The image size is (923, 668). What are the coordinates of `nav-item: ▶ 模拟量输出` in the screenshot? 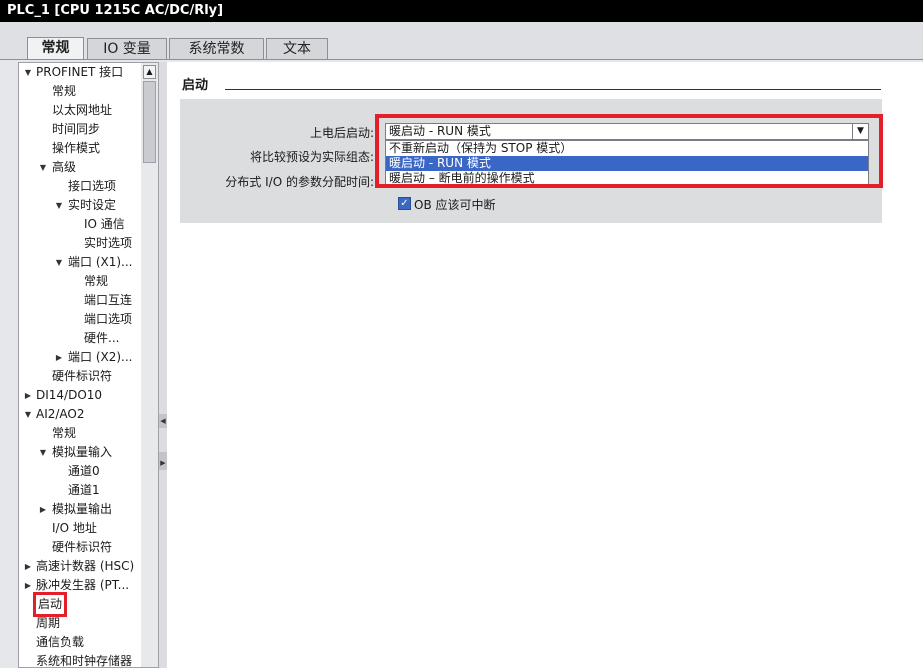 It's located at (88, 509).